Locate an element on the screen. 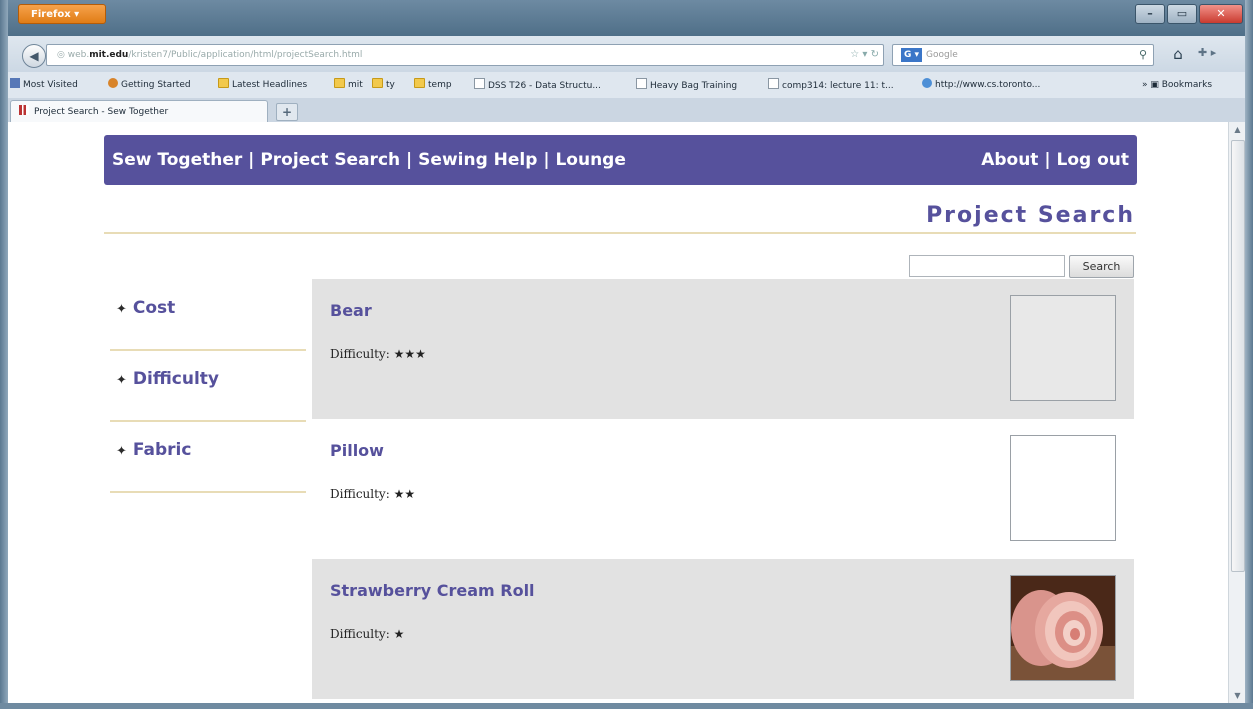  bookmark-item: Getting Started is located at coordinates (149, 85).